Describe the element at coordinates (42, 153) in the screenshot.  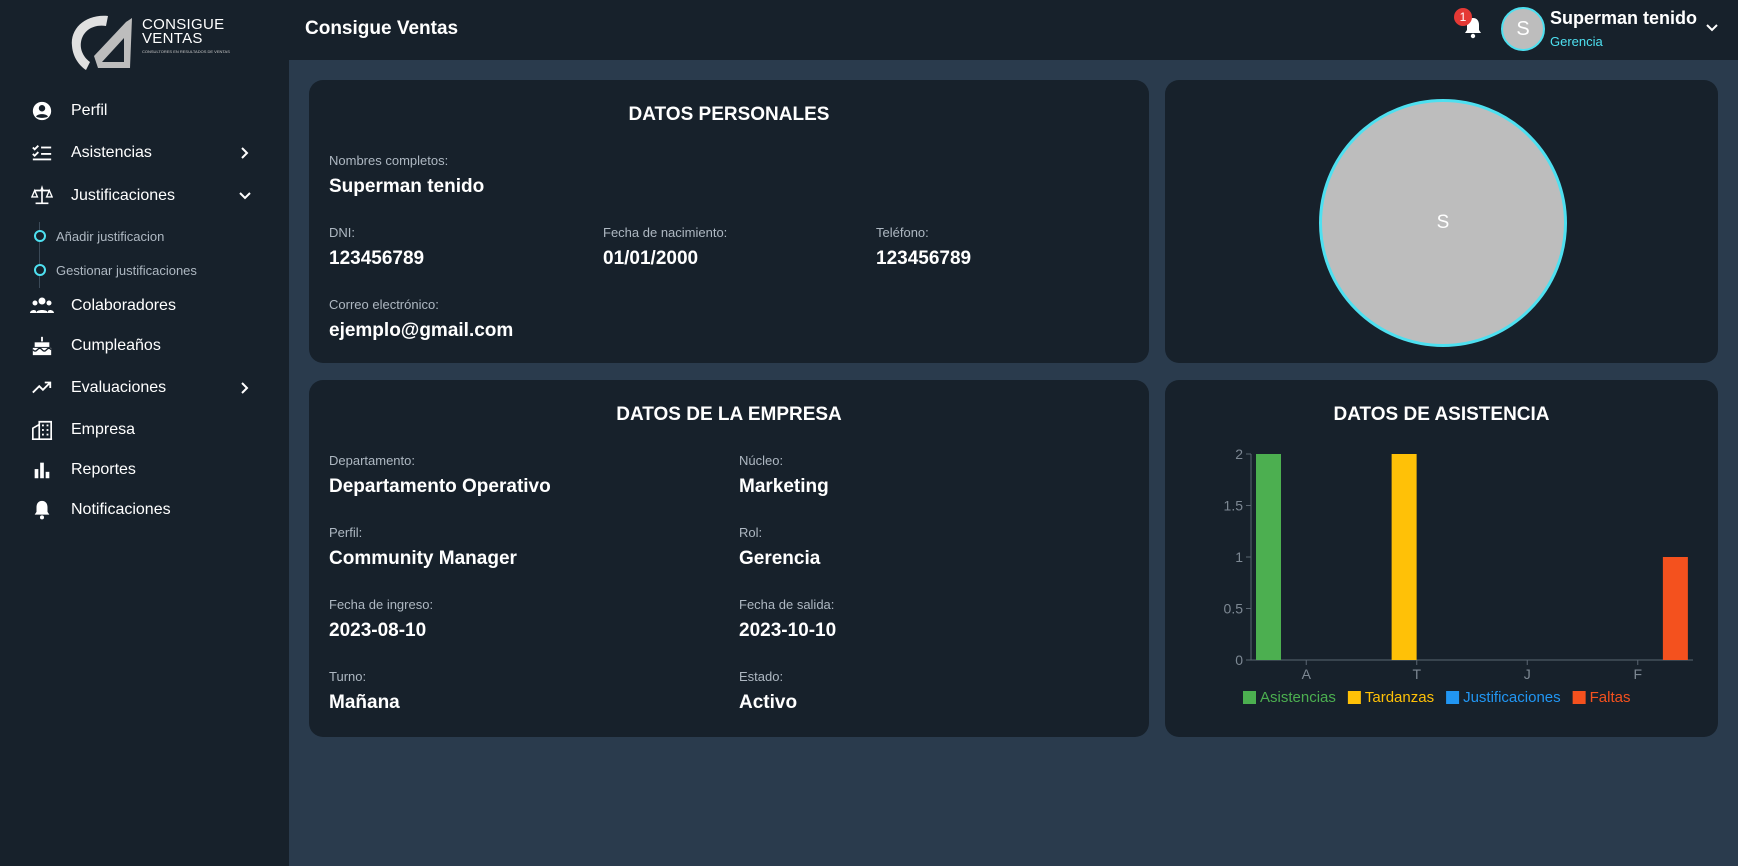
I see `checklist-icon` at that location.